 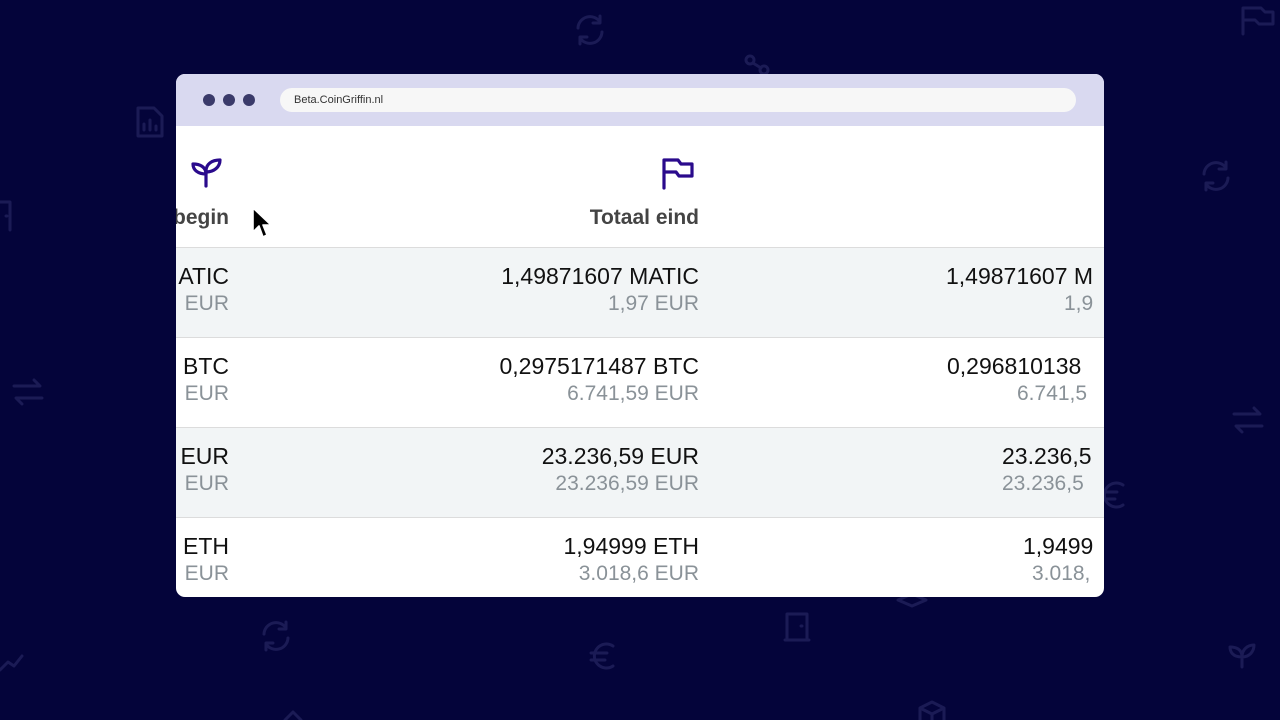 I want to click on column-header-begin: begin, so click(x=202, y=218).